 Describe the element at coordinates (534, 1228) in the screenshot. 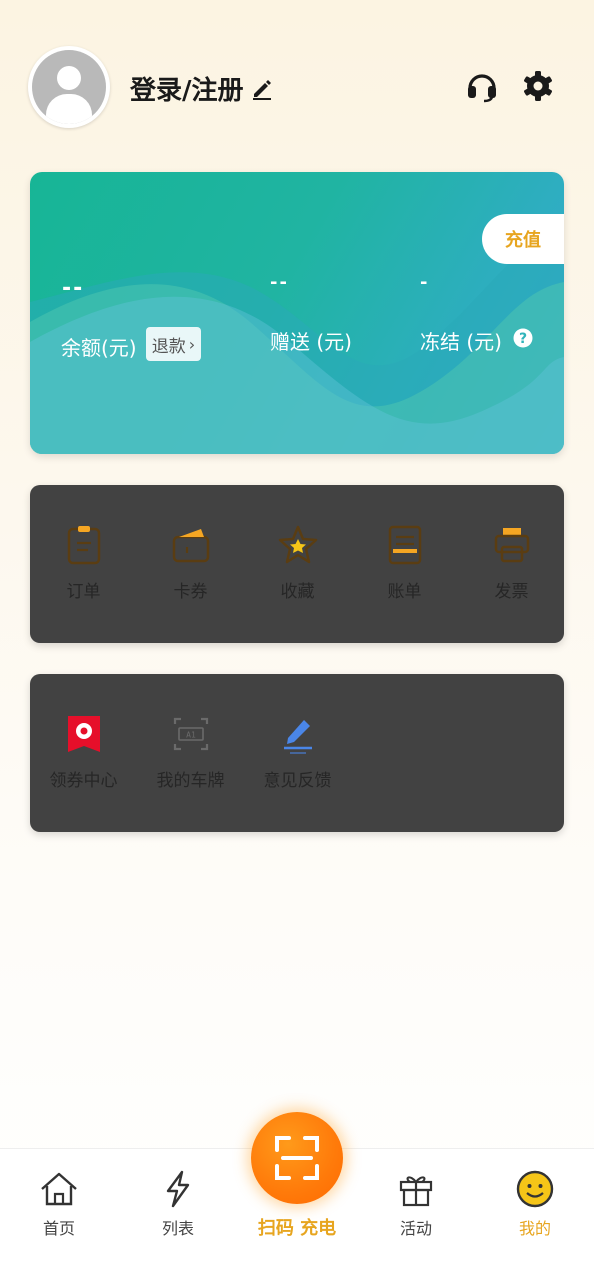

I see `tab-label-active: 我的` at that location.